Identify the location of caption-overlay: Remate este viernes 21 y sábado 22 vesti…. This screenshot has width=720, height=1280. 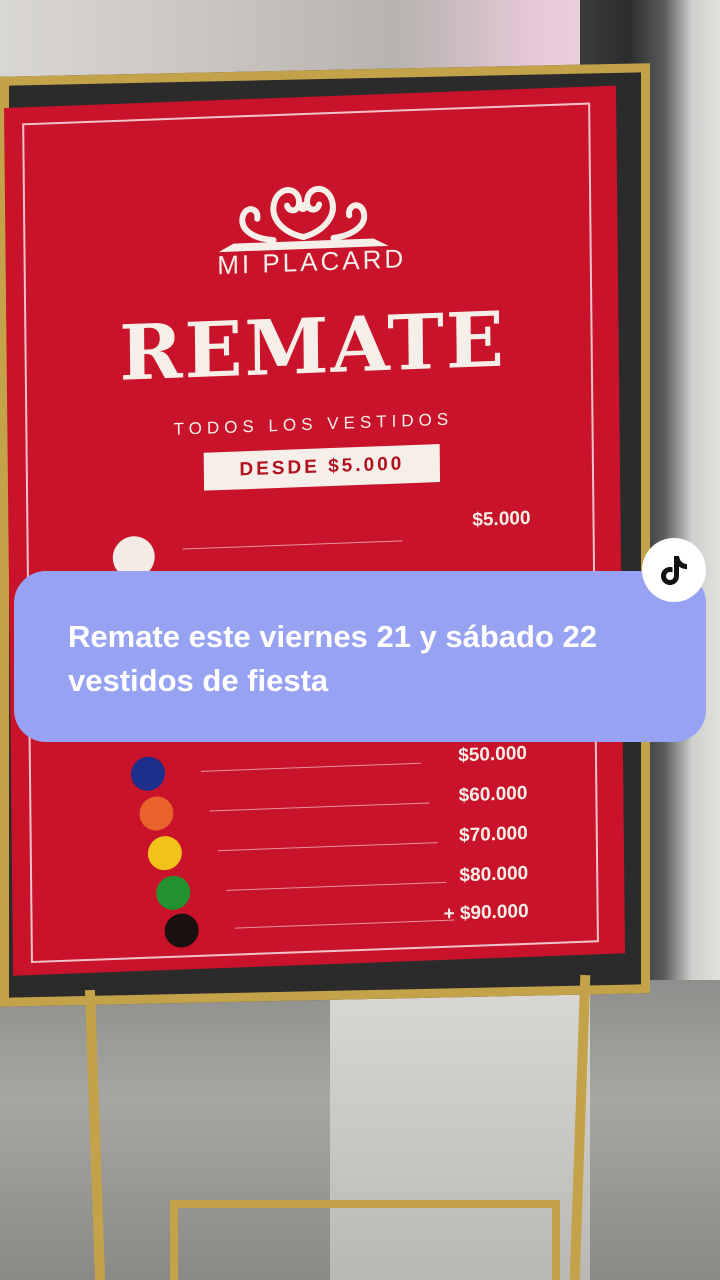
(360, 656).